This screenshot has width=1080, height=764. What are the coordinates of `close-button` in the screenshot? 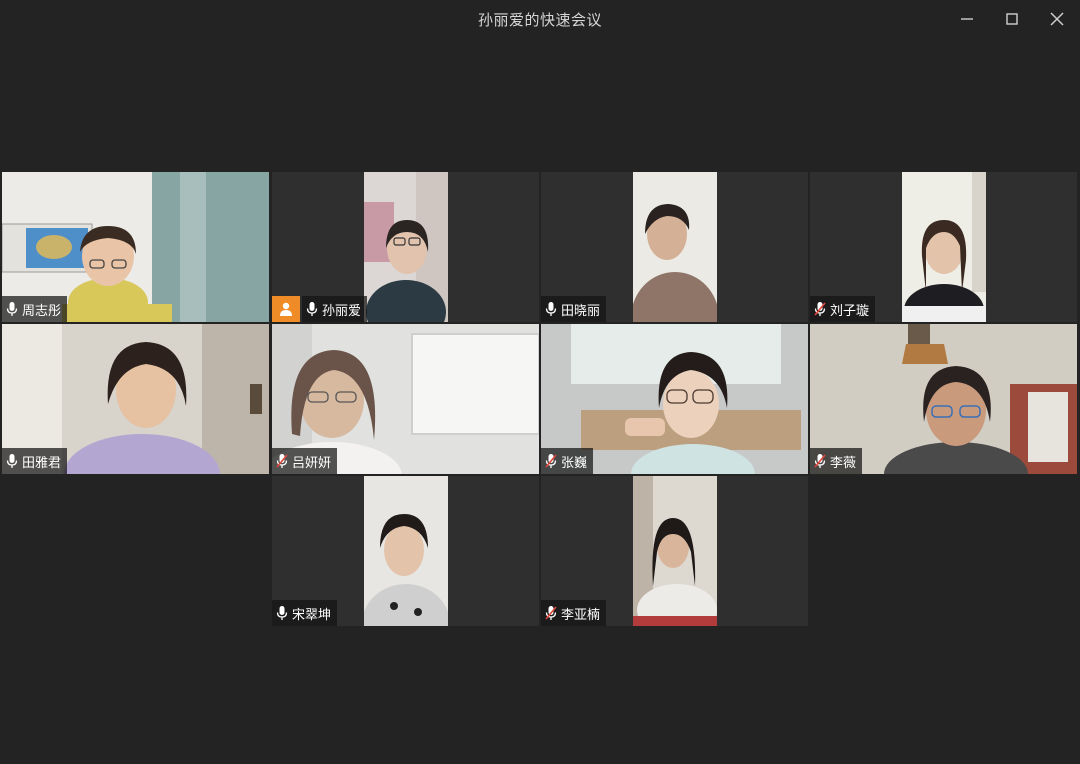 It's located at (1057, 19).